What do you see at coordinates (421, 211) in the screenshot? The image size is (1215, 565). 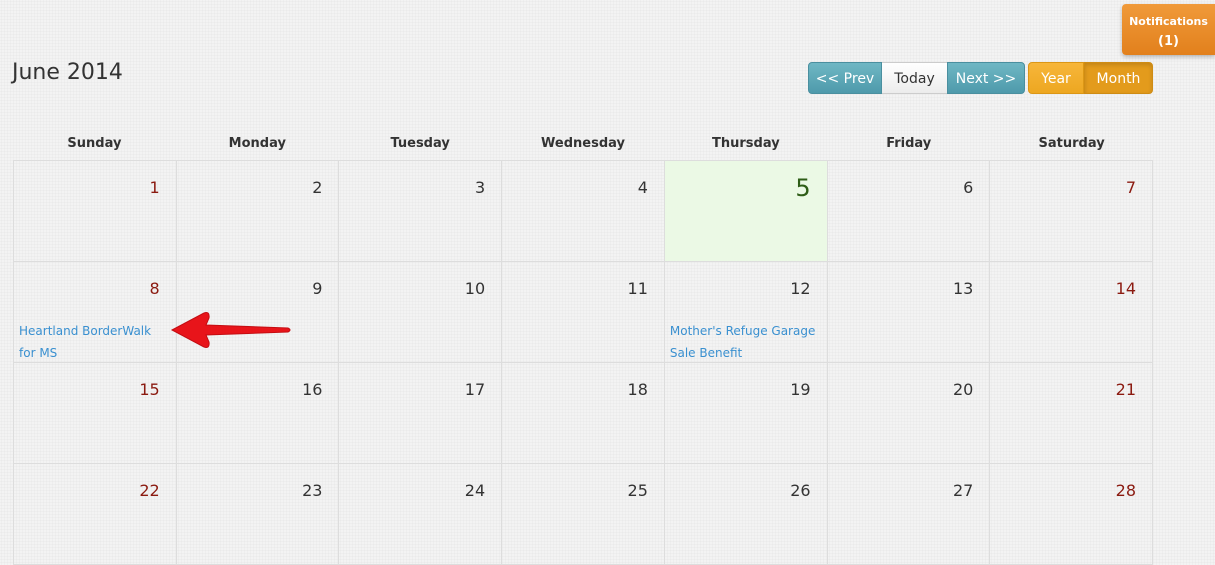 I see `day-cell: 3` at bounding box center [421, 211].